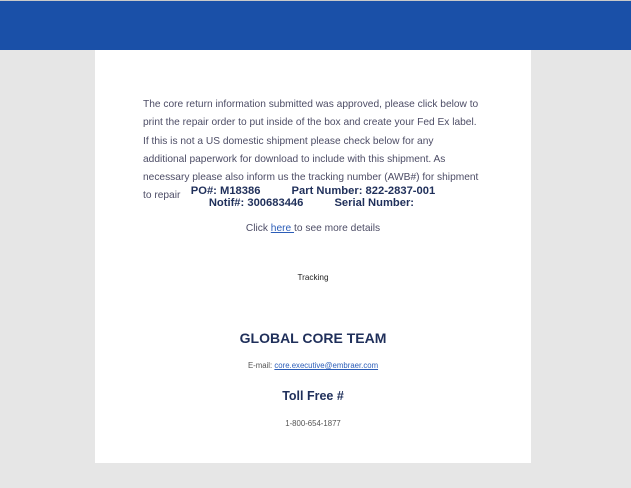 Image resolution: width=631 pixels, height=488 pixels. What do you see at coordinates (313, 203) in the screenshot?
I see `notif-serial-line: Notif#: 300683446 Serial Number:` at bounding box center [313, 203].